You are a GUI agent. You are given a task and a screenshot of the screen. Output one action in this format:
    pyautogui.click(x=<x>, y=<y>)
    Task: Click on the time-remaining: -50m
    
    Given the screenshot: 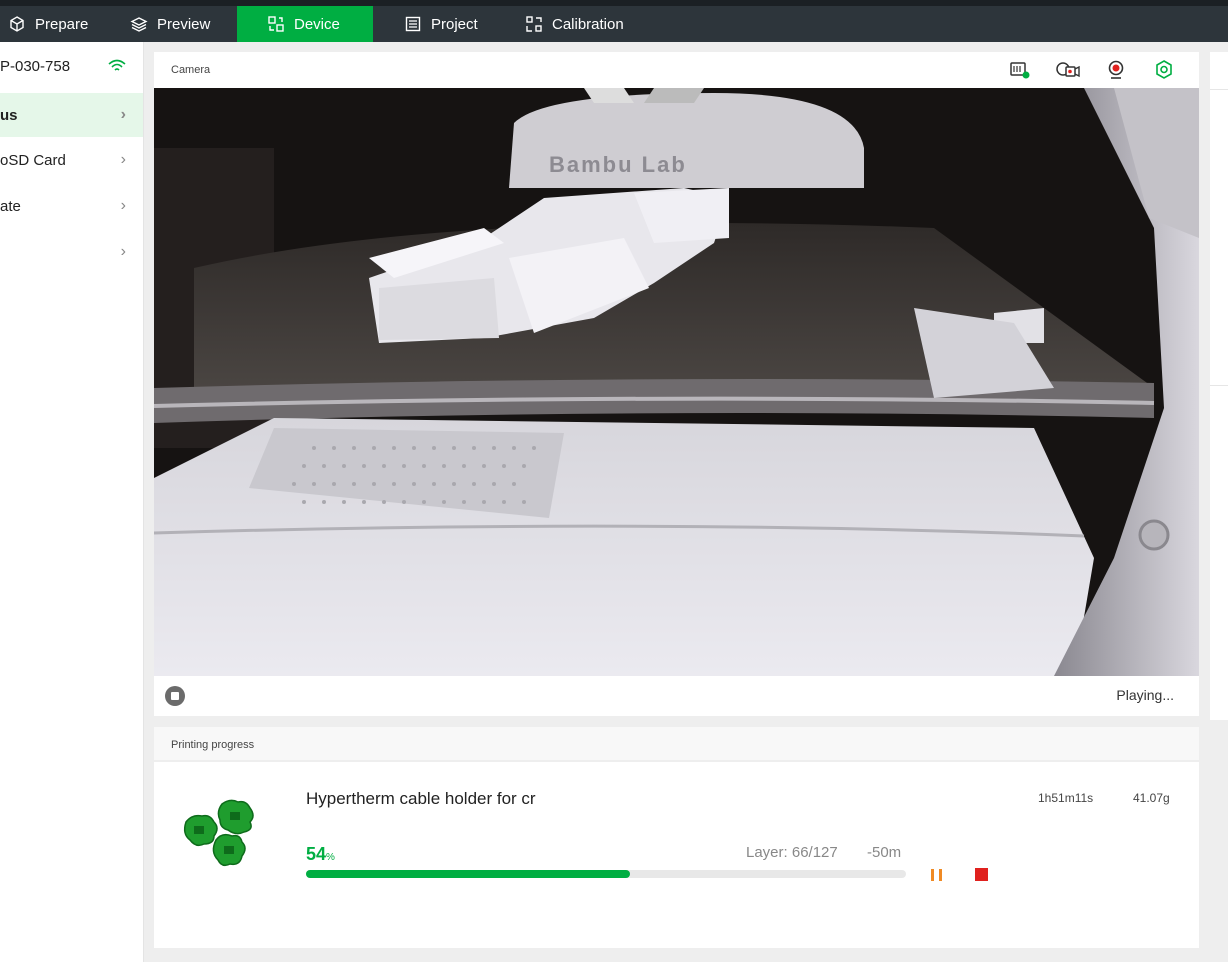 What is the action you would take?
    pyautogui.click(x=884, y=852)
    